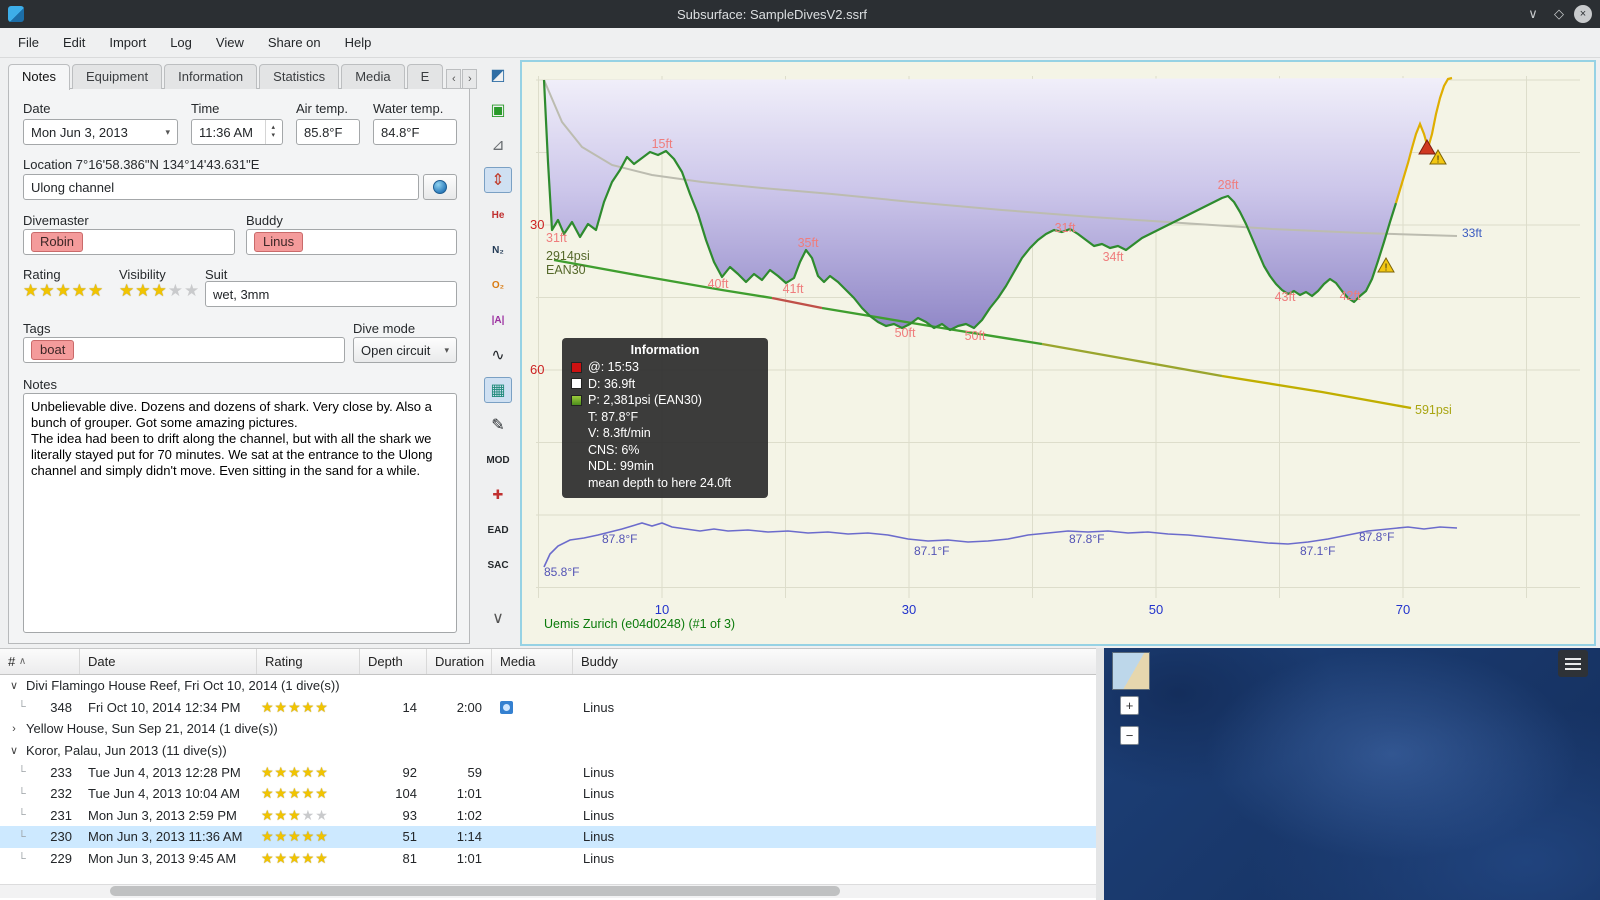 This screenshot has width=1600, height=900. I want to click on info-title: Information, so click(665, 350).